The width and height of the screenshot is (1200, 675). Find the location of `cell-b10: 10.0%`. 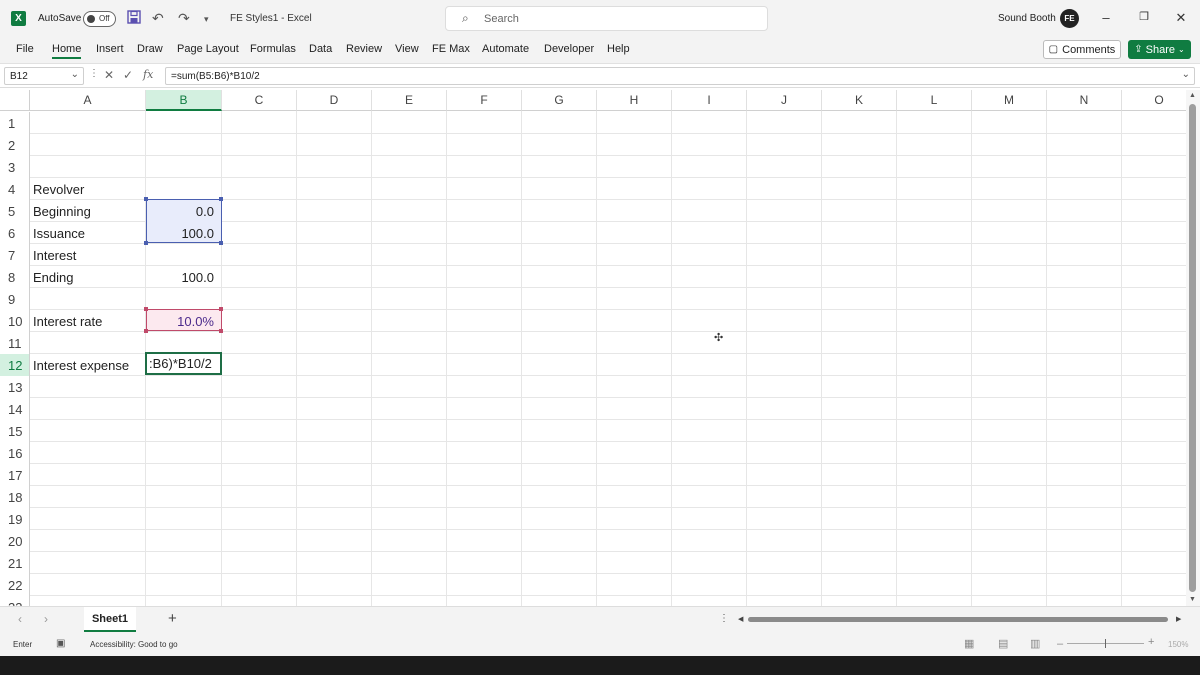

cell-b10: 10.0% is located at coordinates (184, 321).